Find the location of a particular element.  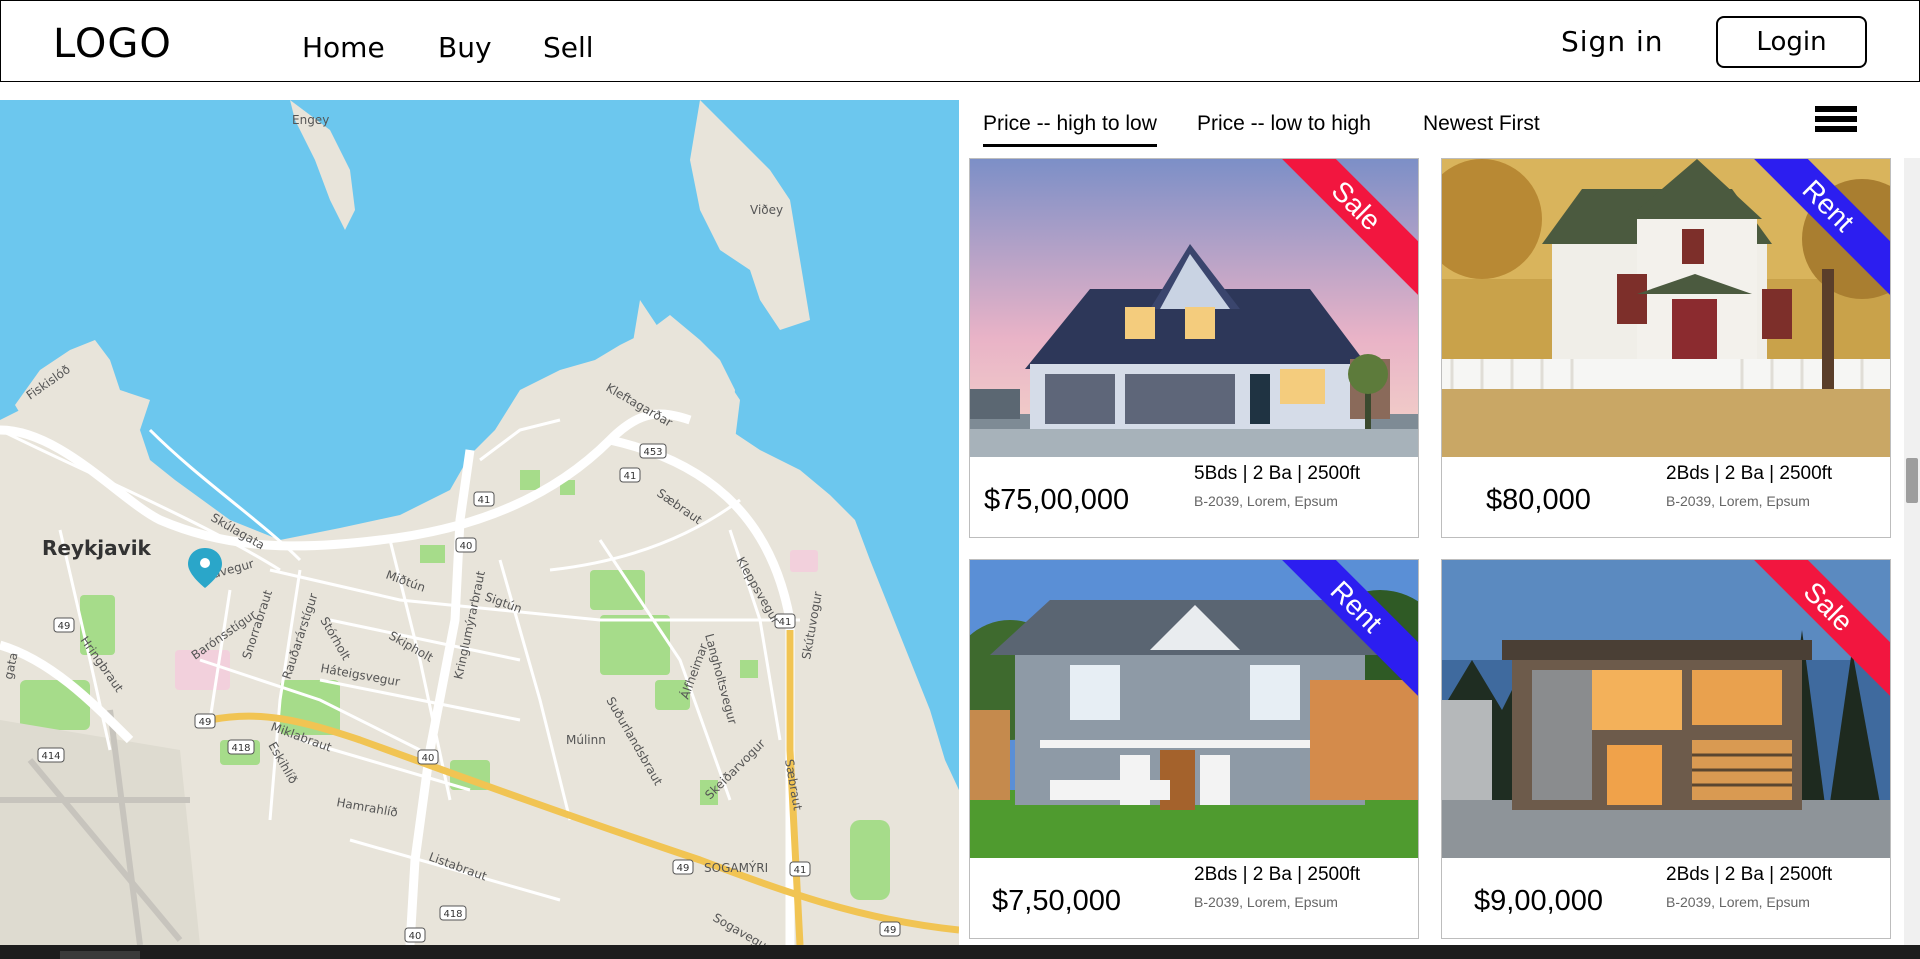

nav-sell-link: Sell is located at coordinates (568, 47).